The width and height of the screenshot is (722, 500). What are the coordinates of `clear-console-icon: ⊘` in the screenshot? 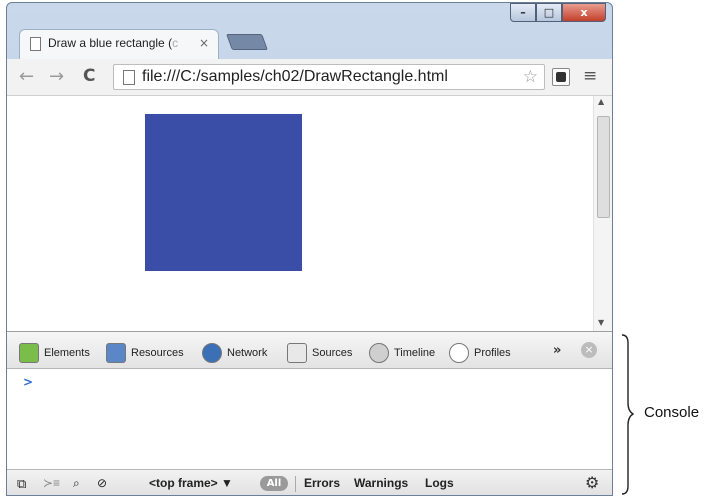 It's located at (102, 483).